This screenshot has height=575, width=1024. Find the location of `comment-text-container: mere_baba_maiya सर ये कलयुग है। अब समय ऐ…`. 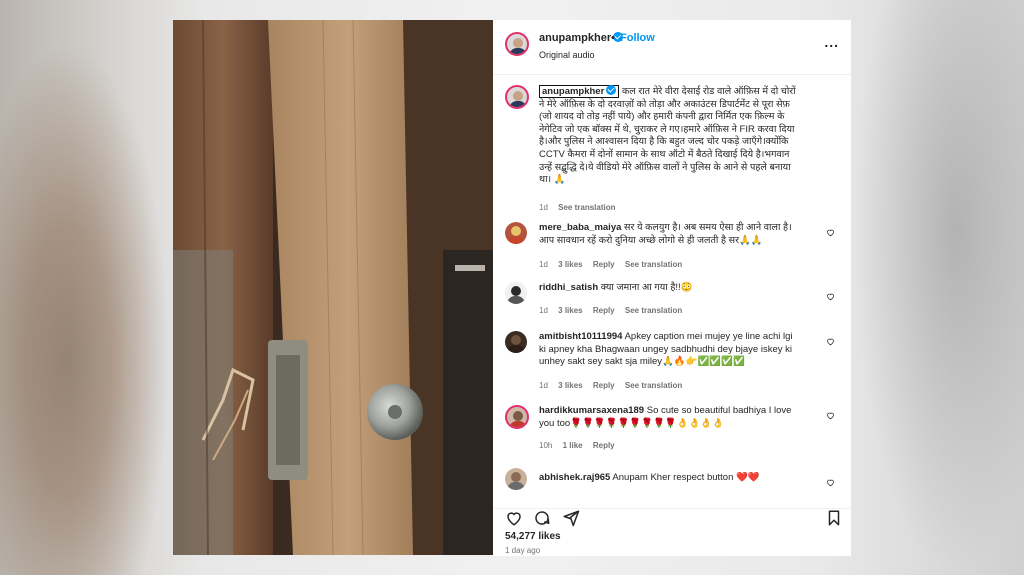

comment-text-container: mere_baba_maiya सर ये कलयुग है। अब समय ऐ… is located at coordinates (670, 234).